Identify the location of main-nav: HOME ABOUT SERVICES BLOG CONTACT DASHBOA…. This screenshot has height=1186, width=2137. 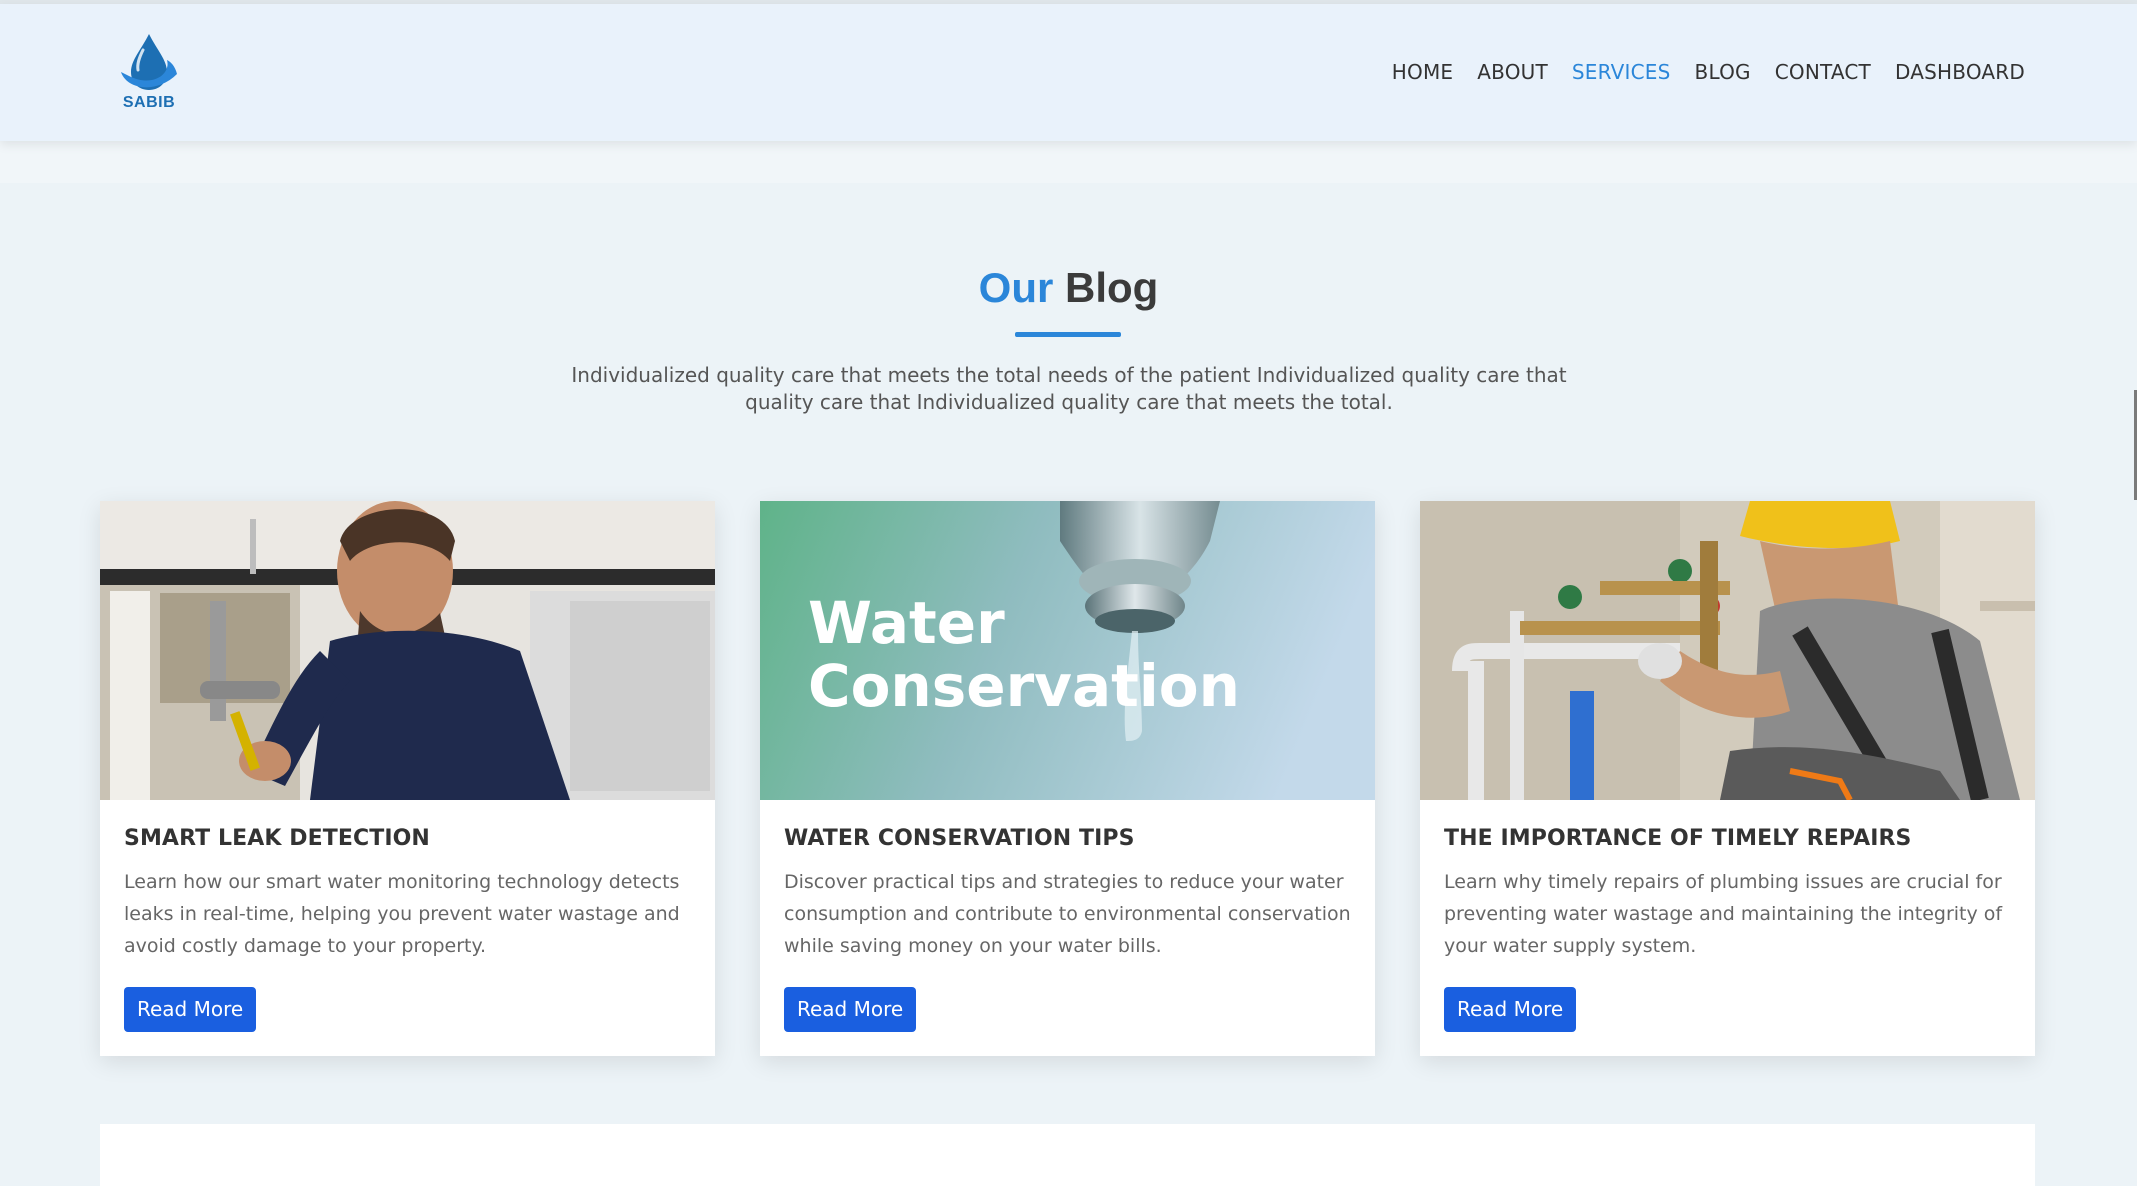
(1708, 72).